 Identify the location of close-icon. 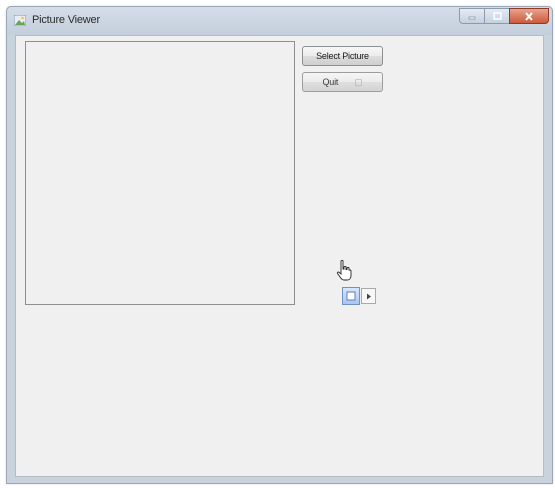
(529, 16).